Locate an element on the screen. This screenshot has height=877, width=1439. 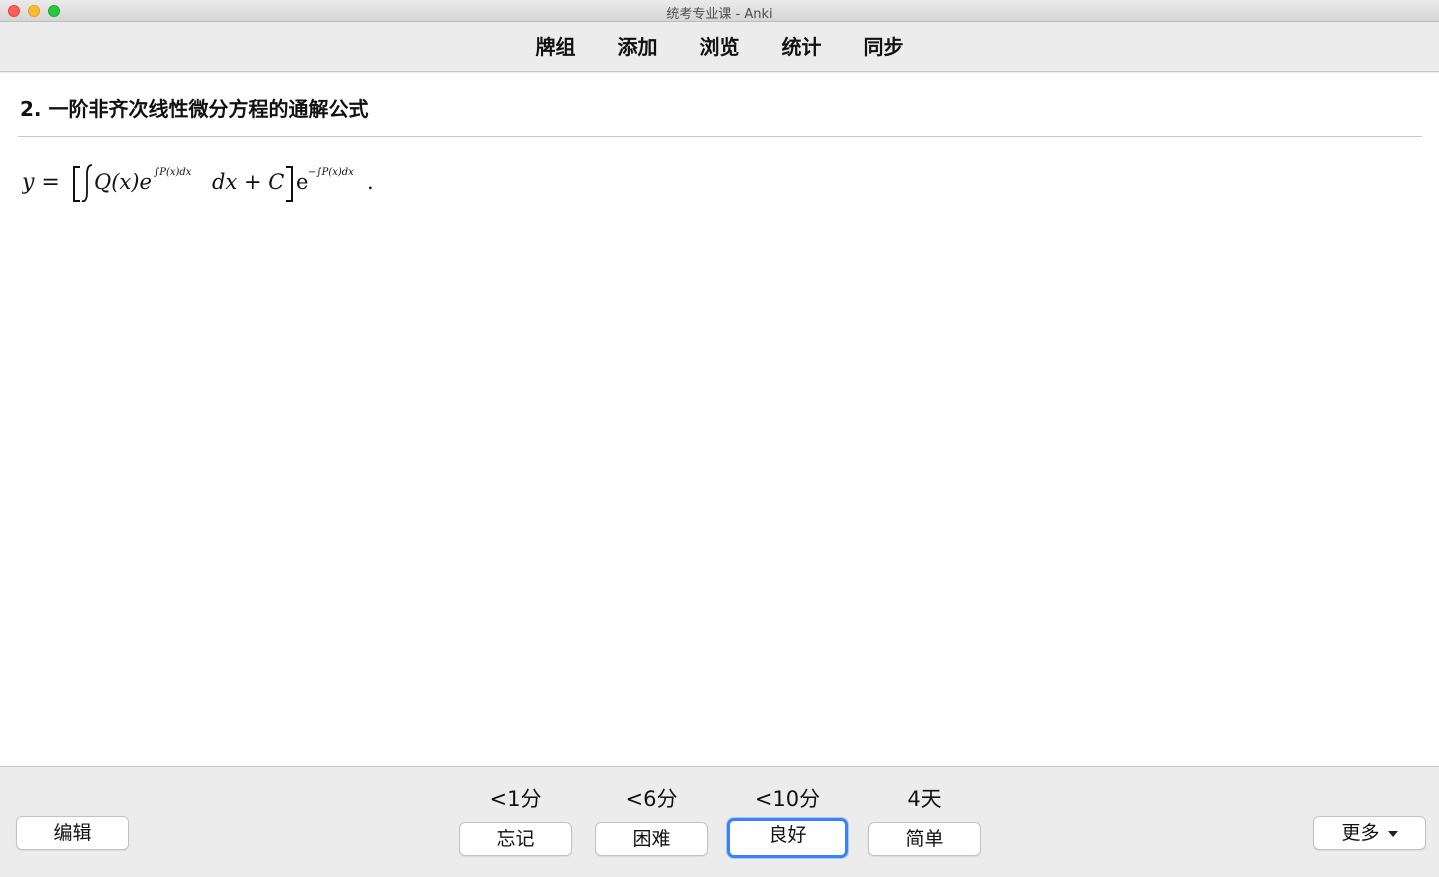
window-title: 统考专业课 - Anki is located at coordinates (719, 14).